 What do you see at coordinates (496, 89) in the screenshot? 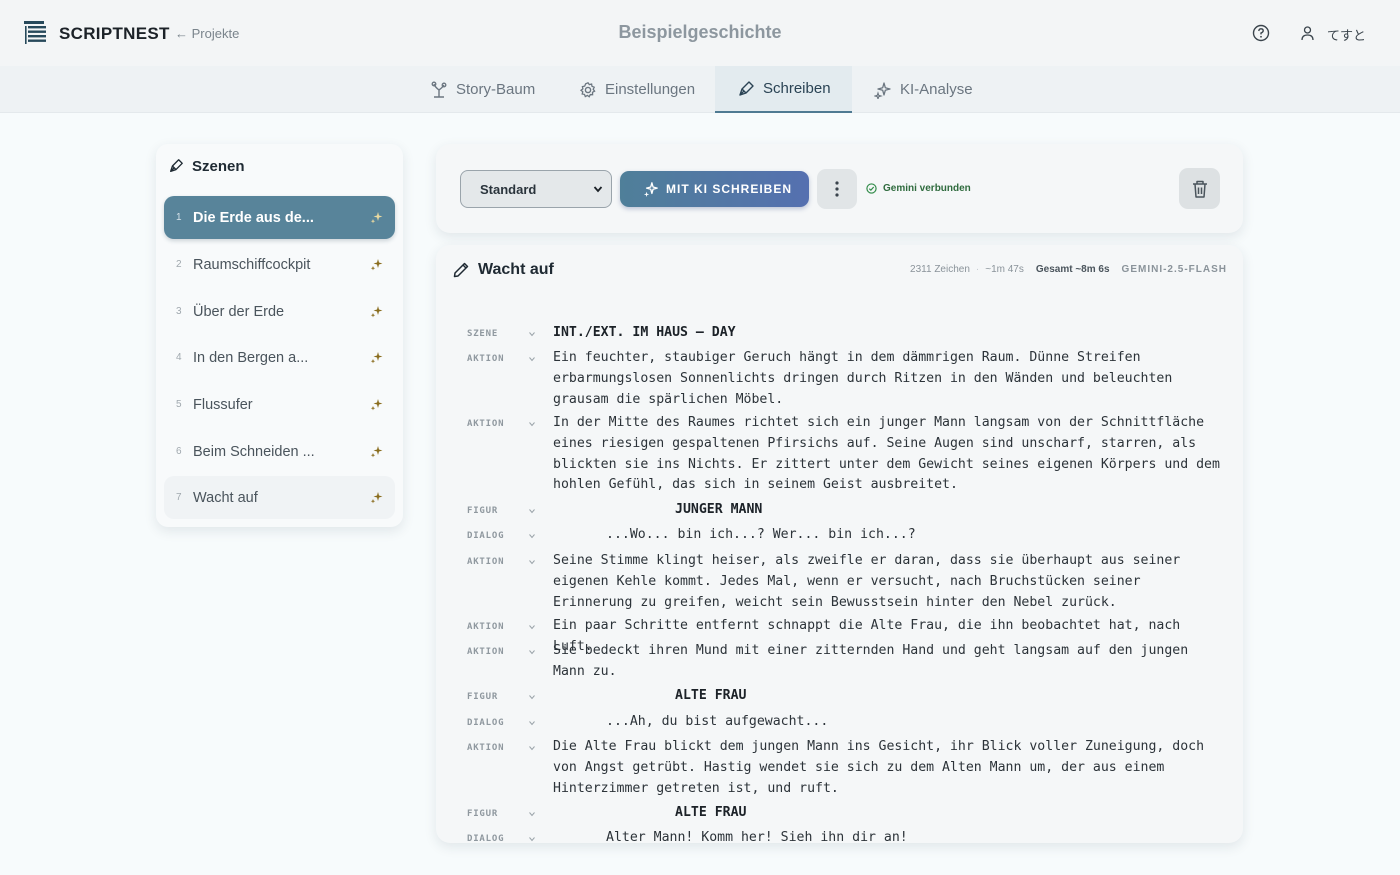
I see `tab-label: Story-Baum` at bounding box center [496, 89].